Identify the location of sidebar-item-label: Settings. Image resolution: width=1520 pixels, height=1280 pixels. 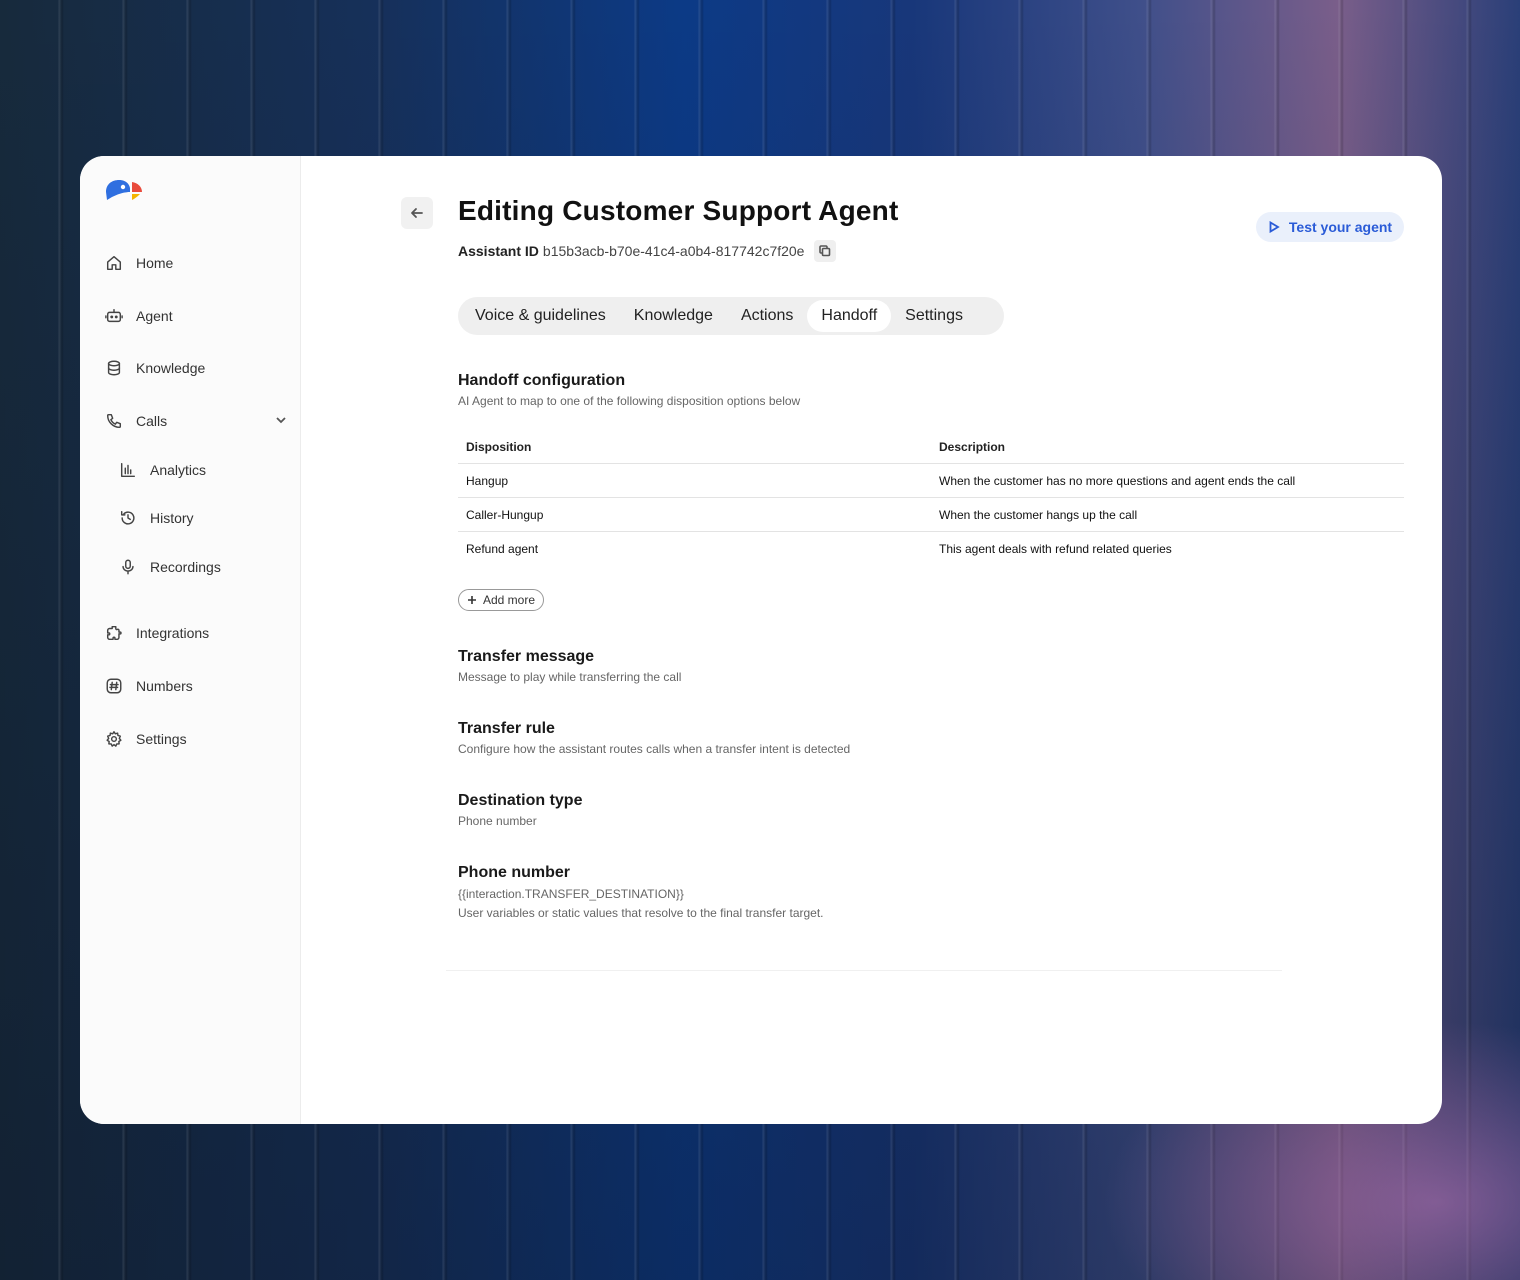
(161, 739).